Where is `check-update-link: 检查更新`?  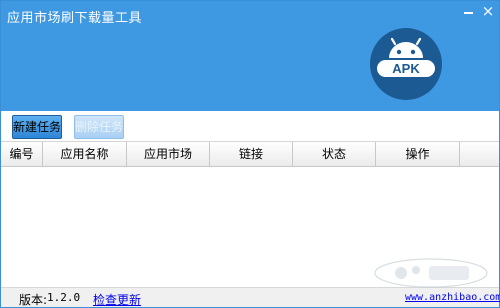
check-update-link: 检查更新 is located at coordinates (117, 299).